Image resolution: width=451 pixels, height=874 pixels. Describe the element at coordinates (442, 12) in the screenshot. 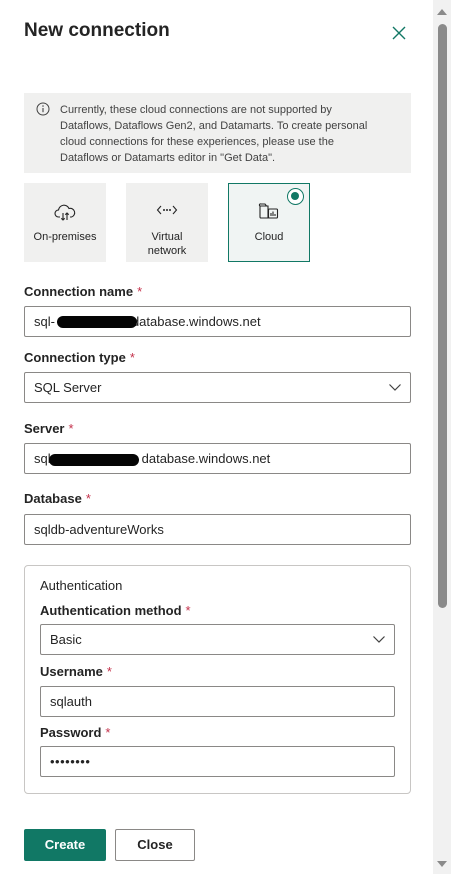

I see `scroll-up-arrow-icon` at that location.